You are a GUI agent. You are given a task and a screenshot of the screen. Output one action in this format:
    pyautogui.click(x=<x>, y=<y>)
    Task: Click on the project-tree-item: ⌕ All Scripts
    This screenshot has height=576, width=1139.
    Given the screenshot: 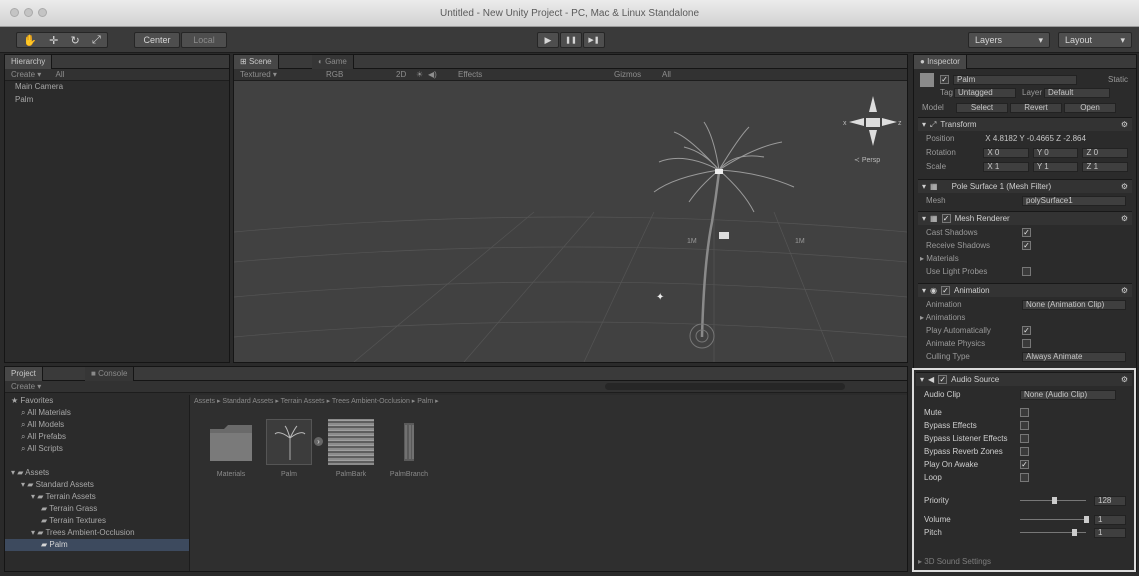 What is the action you would take?
    pyautogui.click(x=97, y=449)
    